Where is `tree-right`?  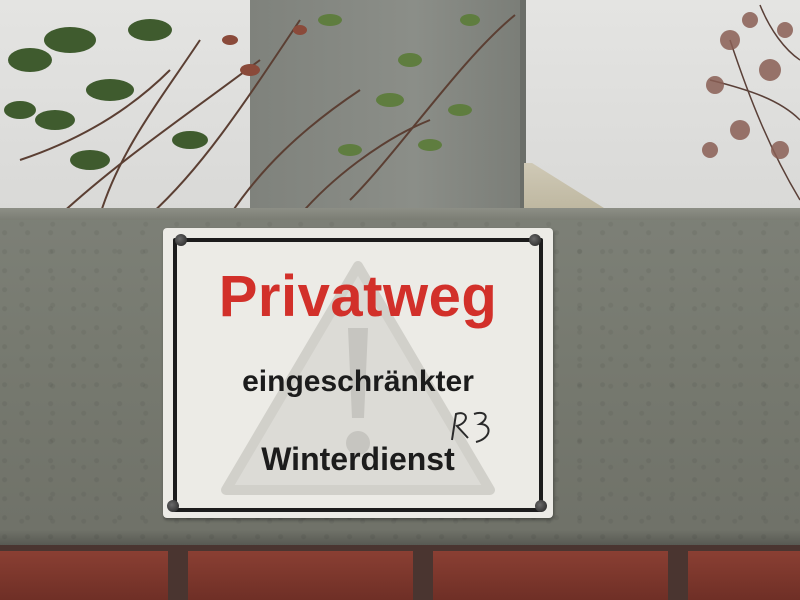 tree-right is located at coordinates (751, 102).